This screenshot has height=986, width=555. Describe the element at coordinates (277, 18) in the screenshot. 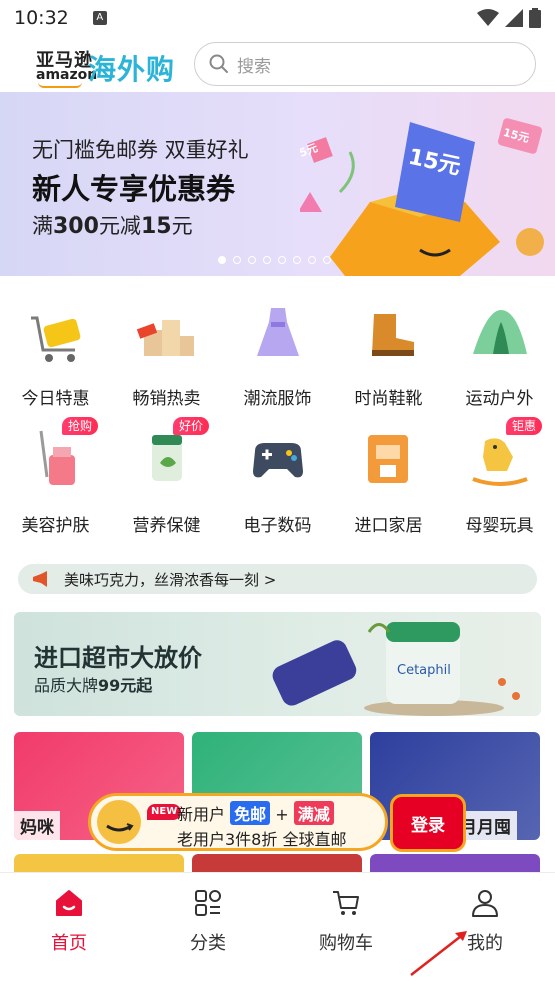

I see `status-bar: 10:32 A` at that location.